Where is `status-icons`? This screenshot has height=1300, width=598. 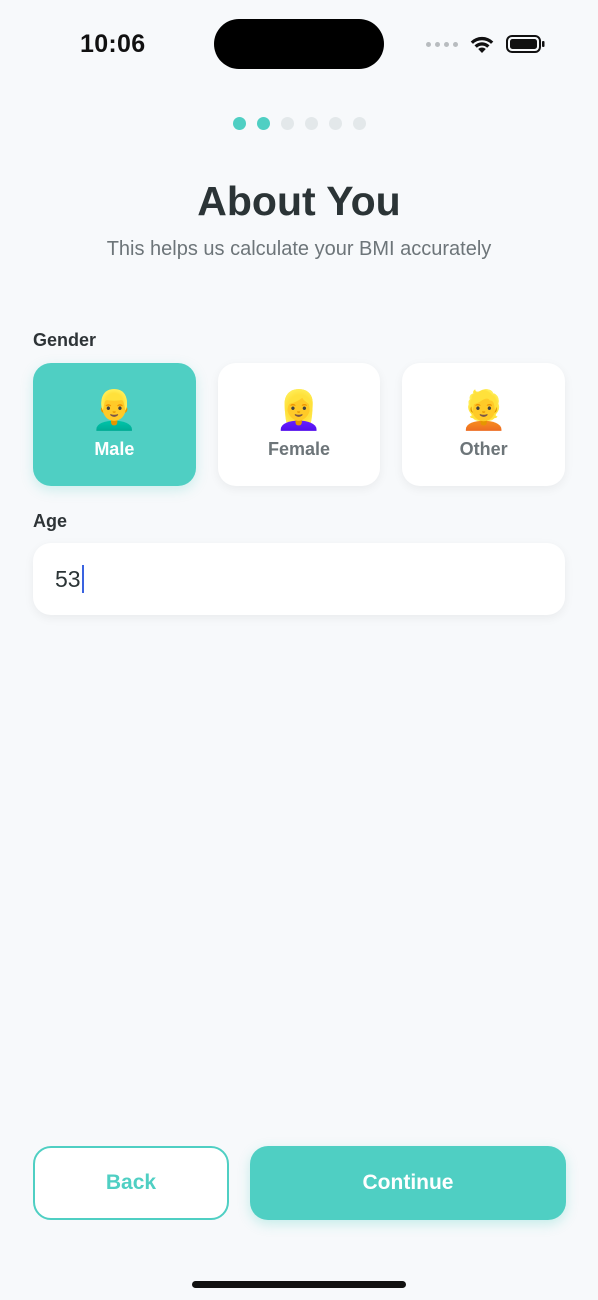 status-icons is located at coordinates (486, 44).